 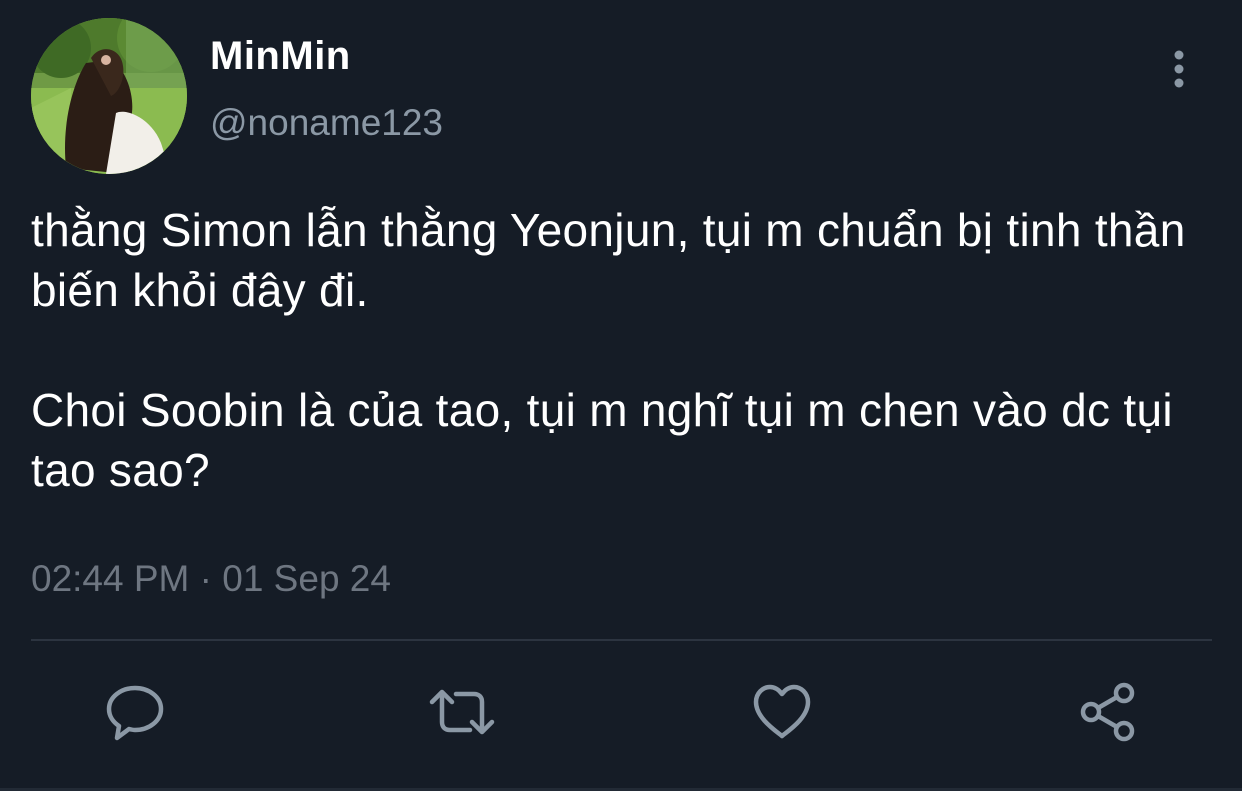 What do you see at coordinates (280, 56) in the screenshot?
I see `display-name: MinMin` at bounding box center [280, 56].